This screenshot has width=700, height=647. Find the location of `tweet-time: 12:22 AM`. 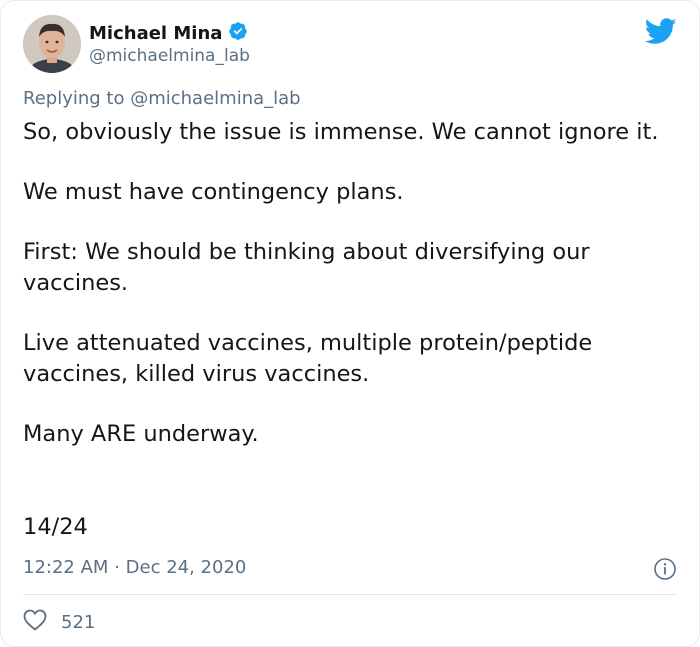

tweet-time: 12:22 AM is located at coordinates (66, 567).